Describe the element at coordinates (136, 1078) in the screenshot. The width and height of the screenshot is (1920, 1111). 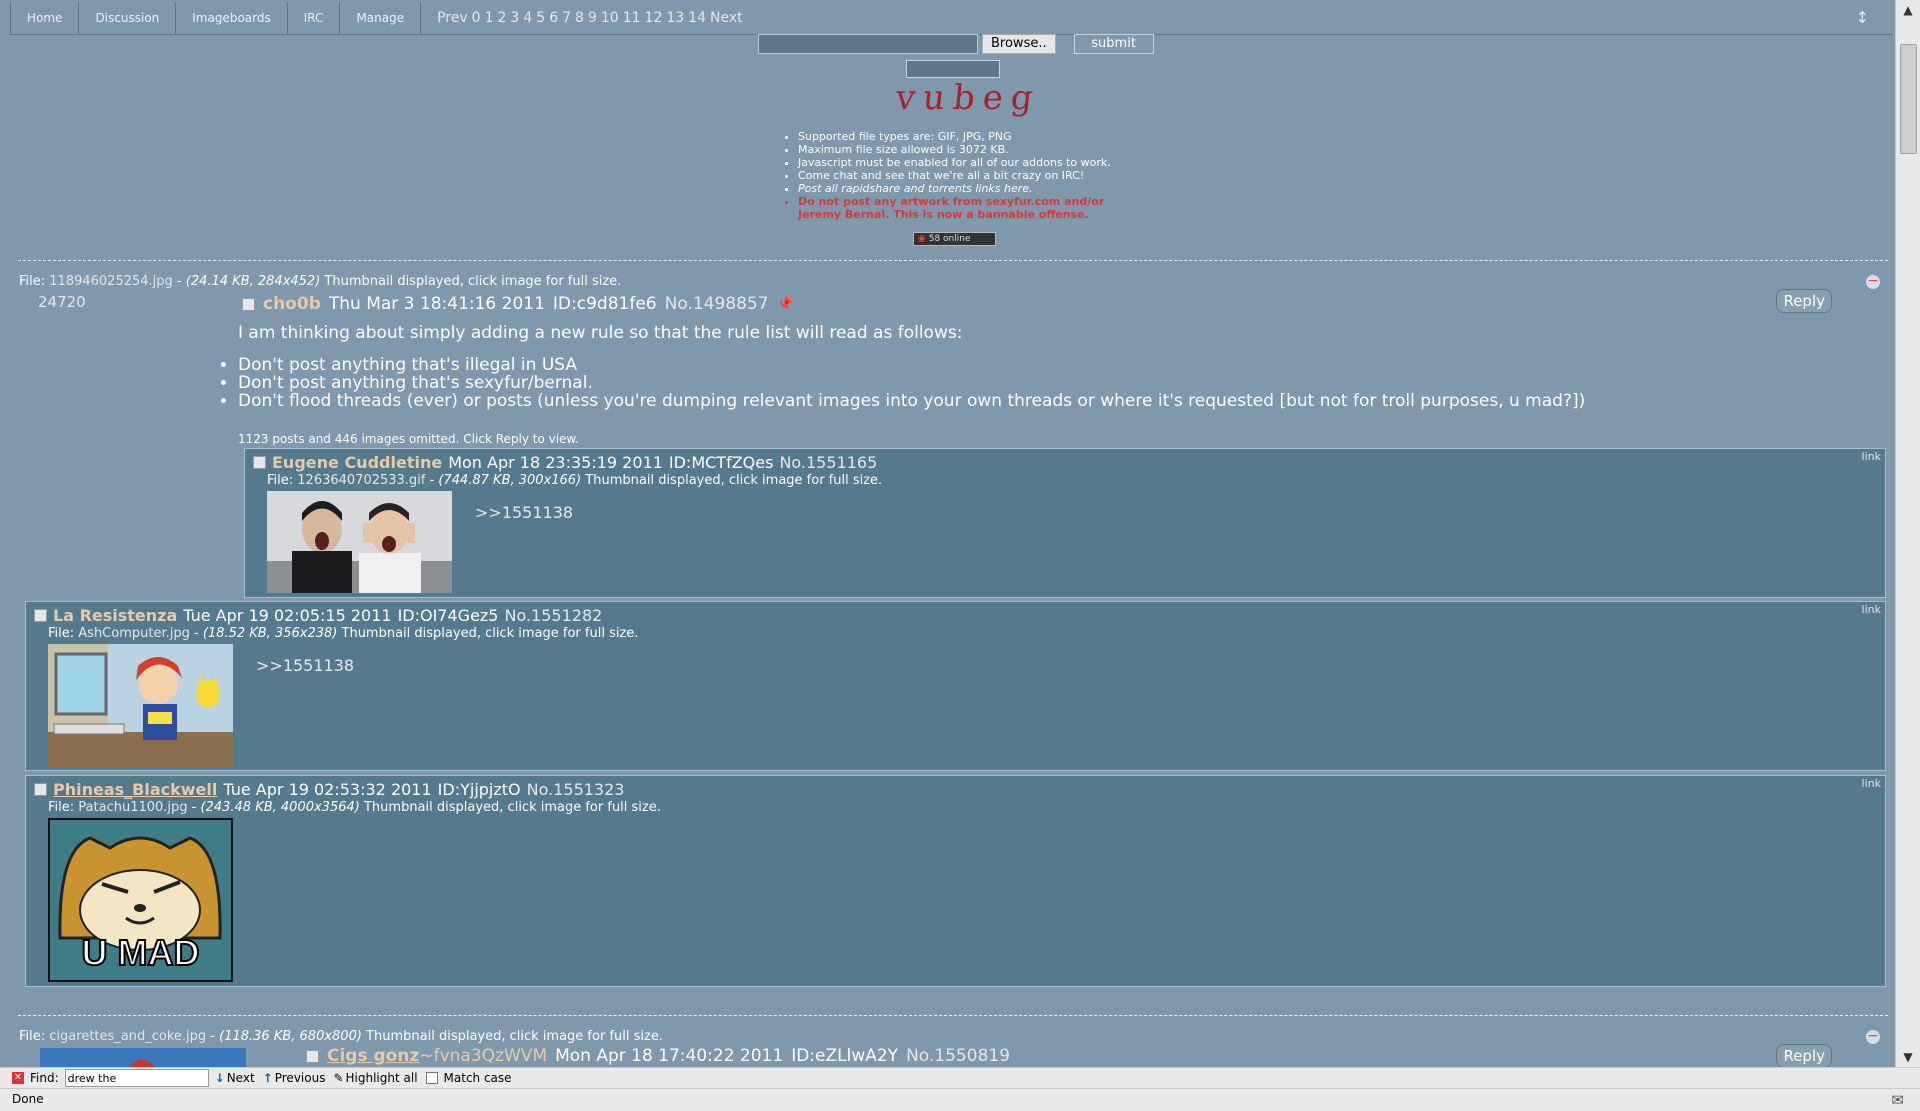
I see `find-input` at that location.